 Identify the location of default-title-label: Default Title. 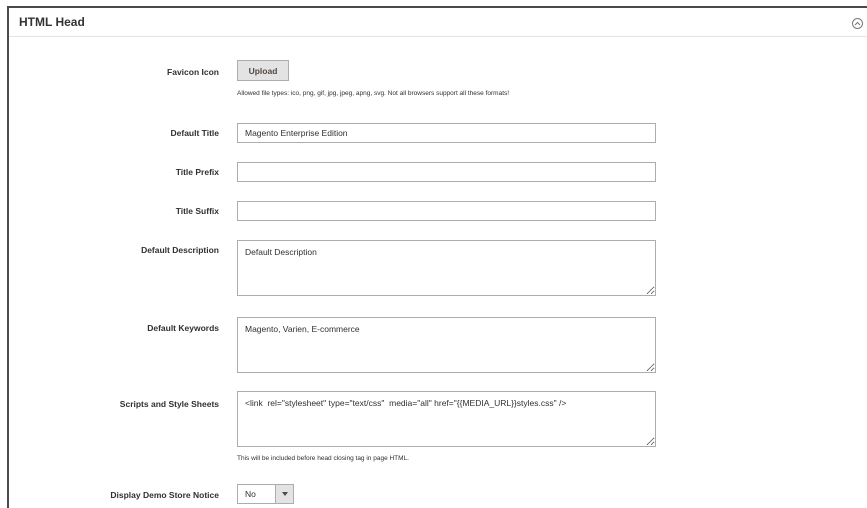
(195, 133).